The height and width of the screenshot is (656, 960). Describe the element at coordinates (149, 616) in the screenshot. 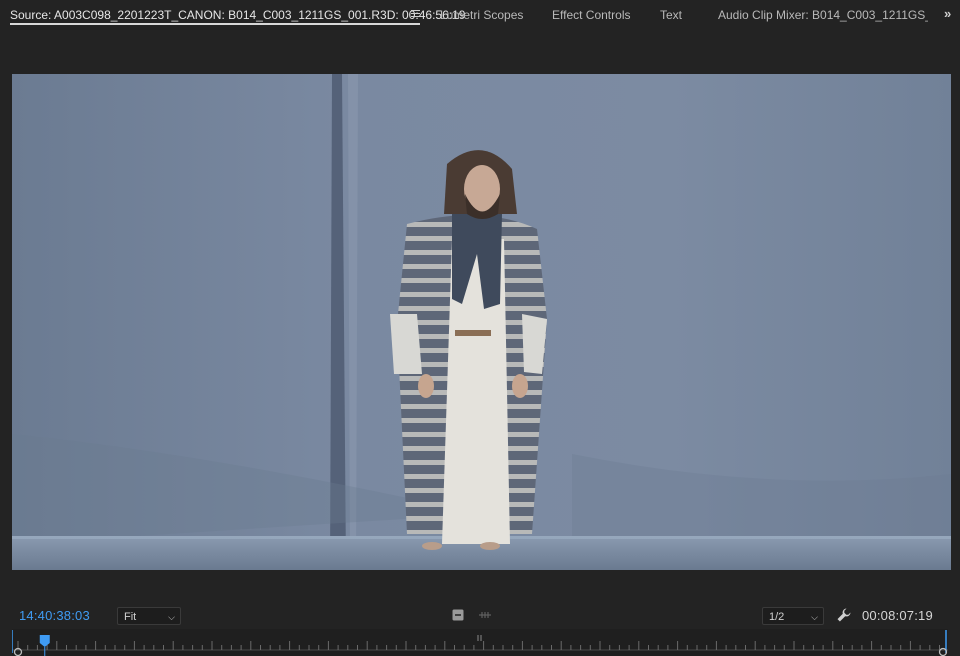

I see `zoom-level-select: Fit ⌵` at that location.